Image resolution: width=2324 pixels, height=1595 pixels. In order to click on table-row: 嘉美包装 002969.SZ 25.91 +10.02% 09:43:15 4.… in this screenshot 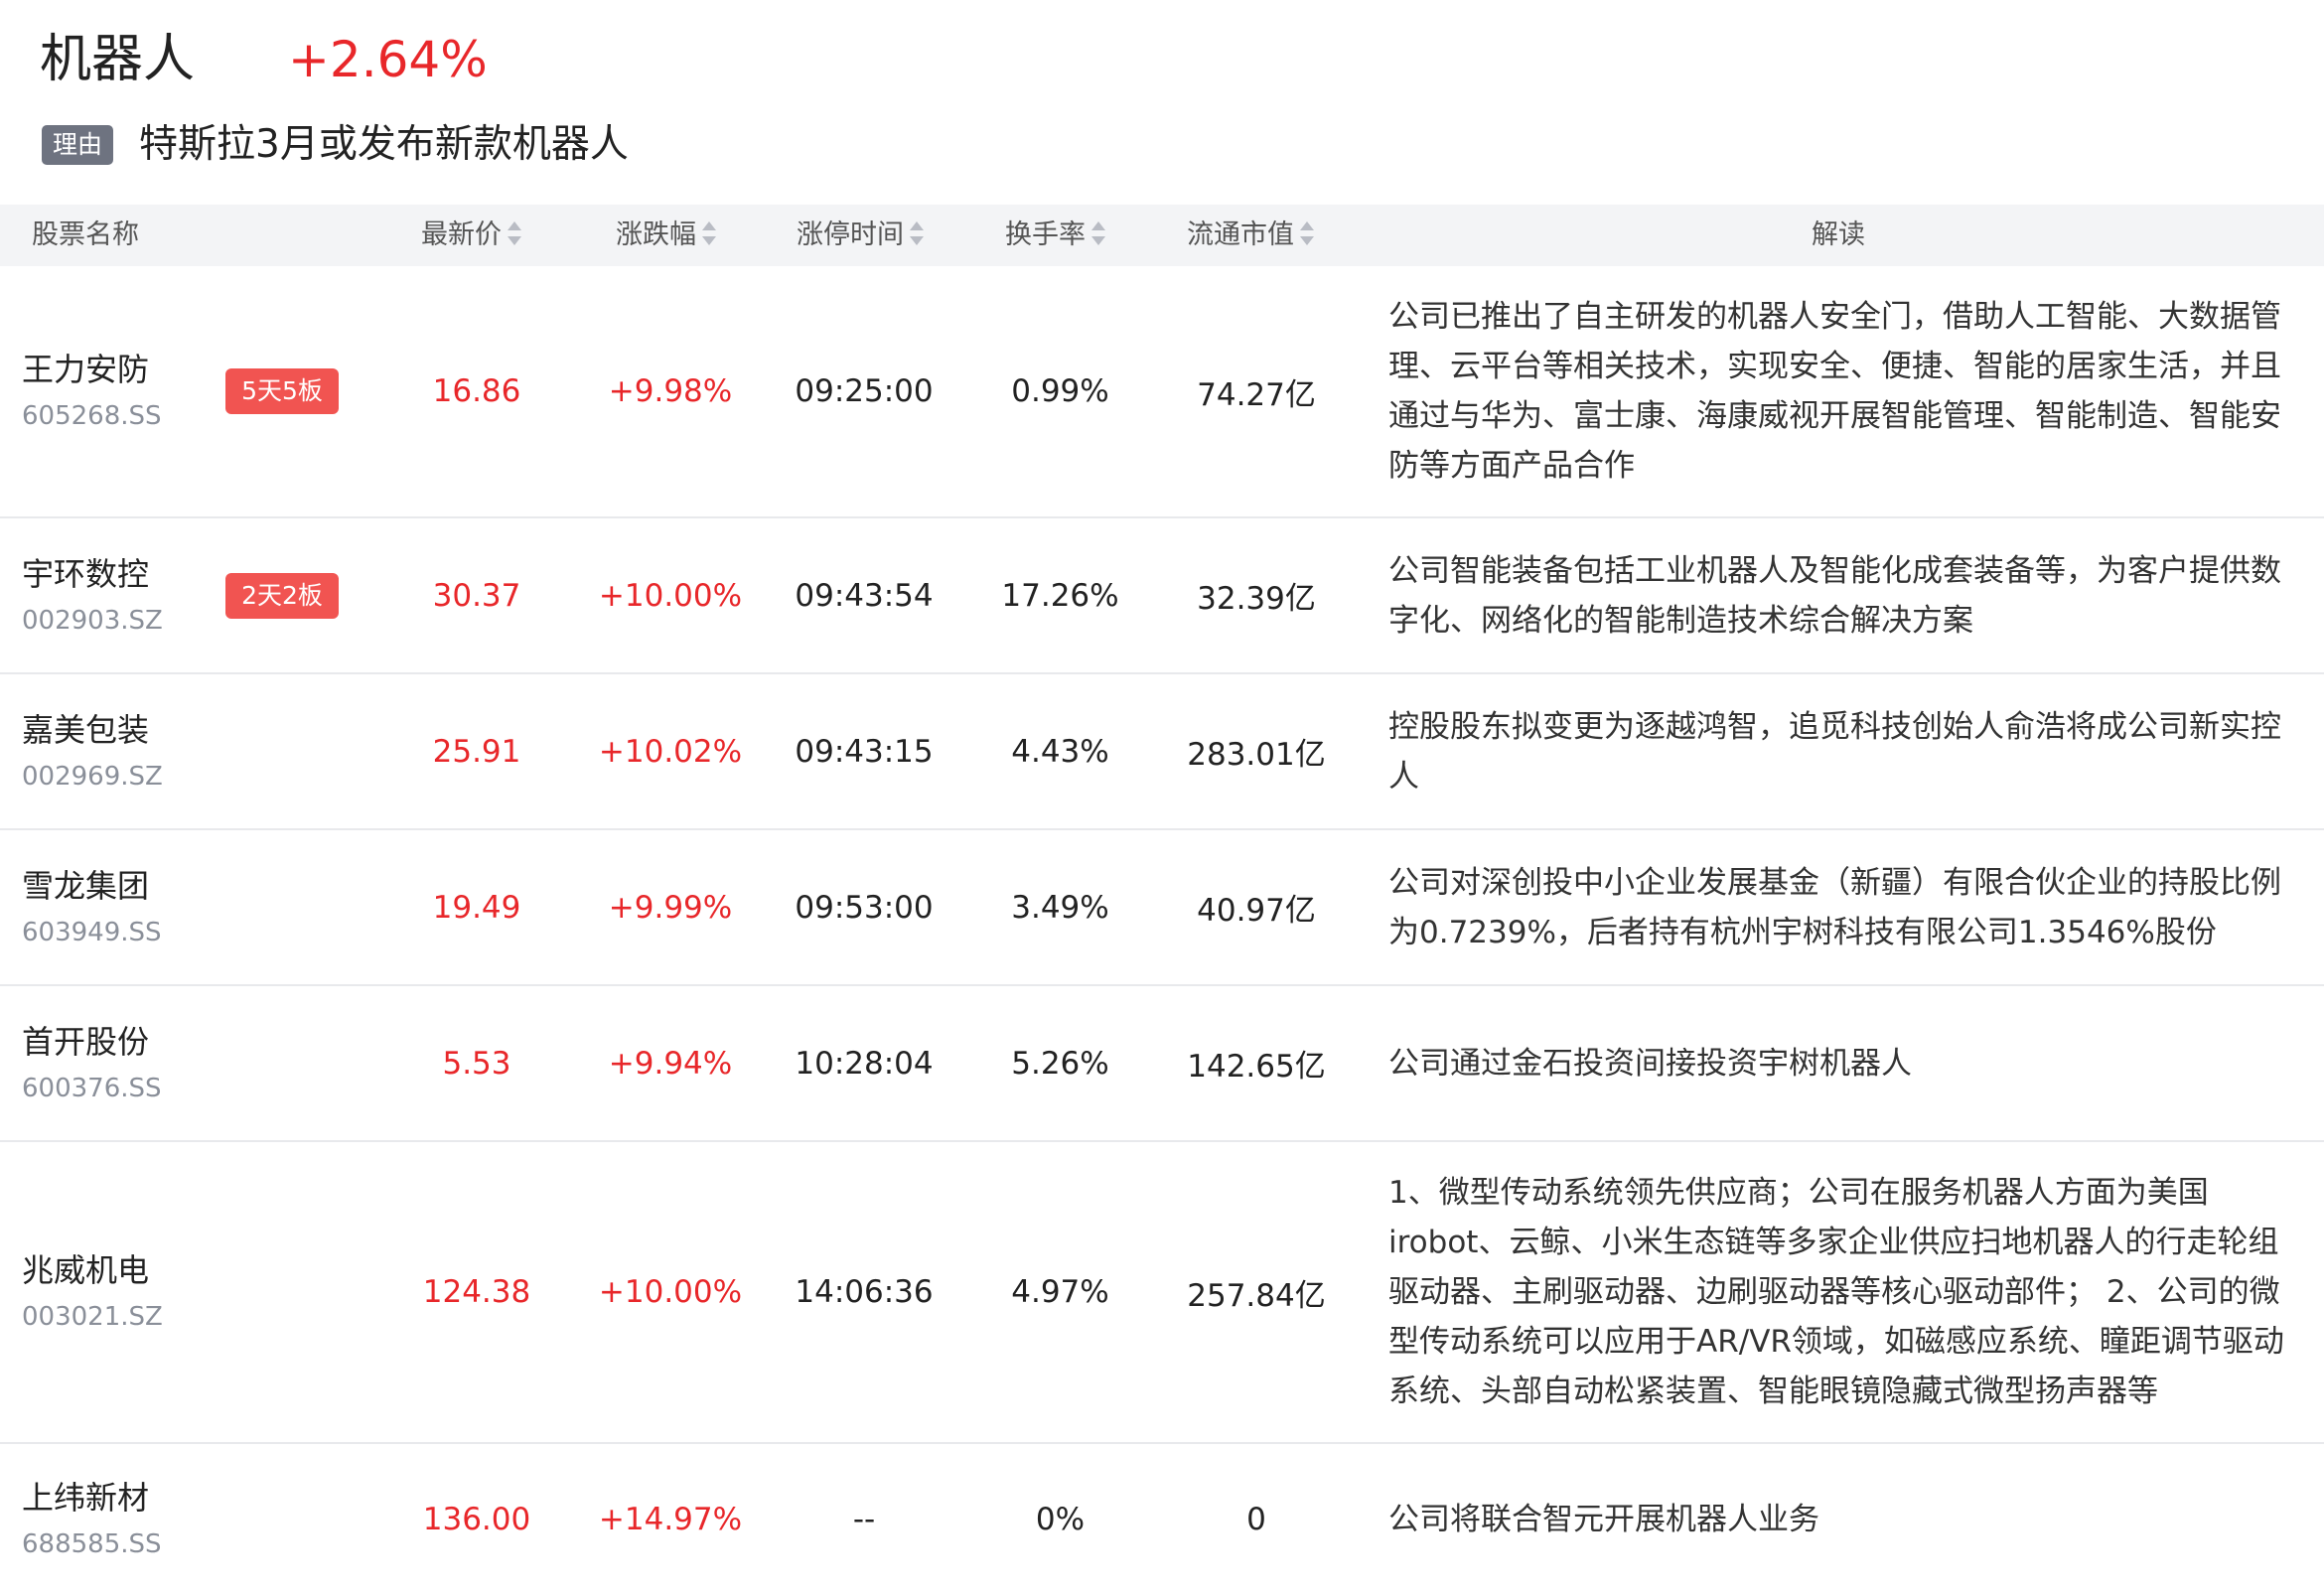, I will do `click(1162, 752)`.